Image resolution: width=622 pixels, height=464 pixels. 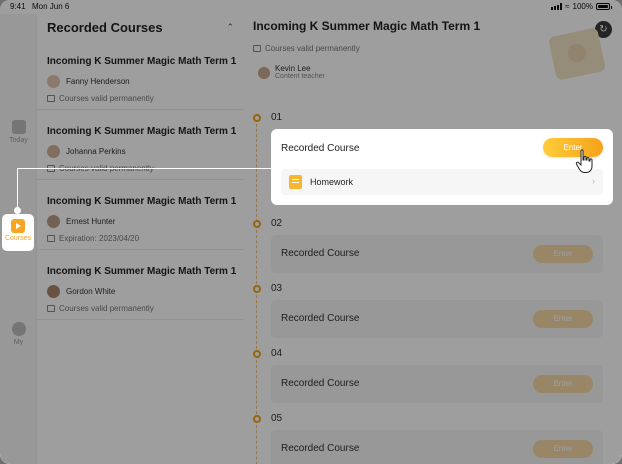 I want to click on homework-label: Homework, so click(x=332, y=182).